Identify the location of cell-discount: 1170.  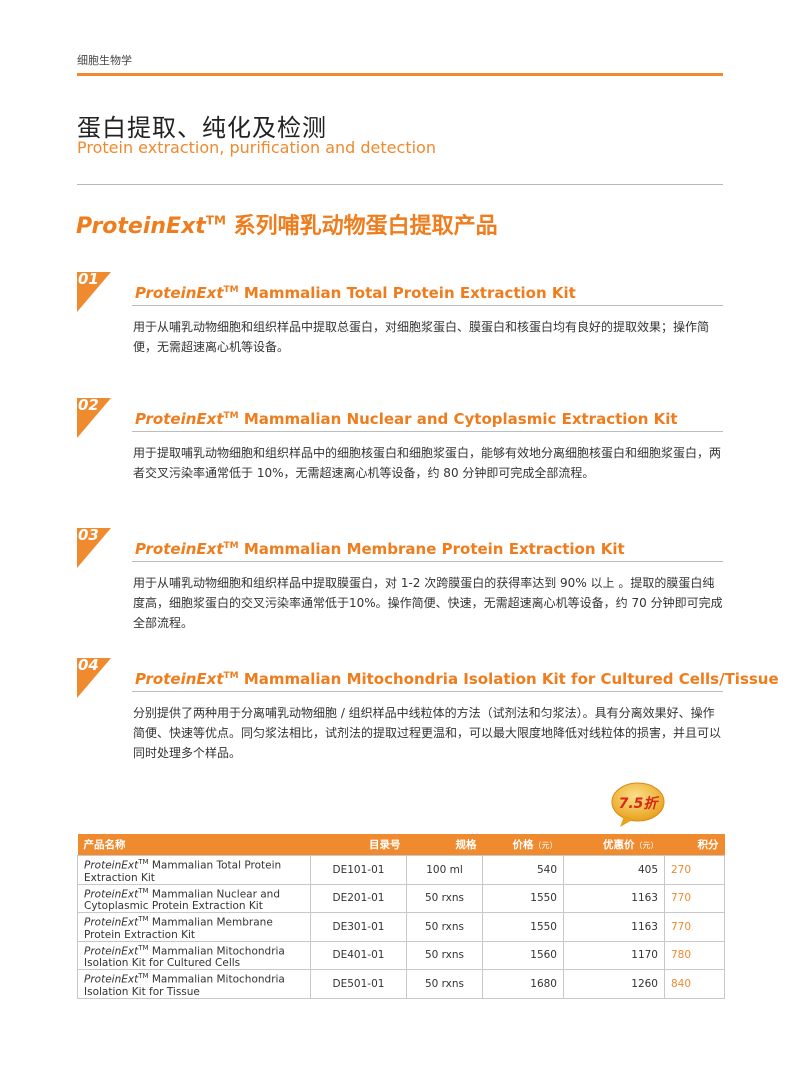
(614, 955).